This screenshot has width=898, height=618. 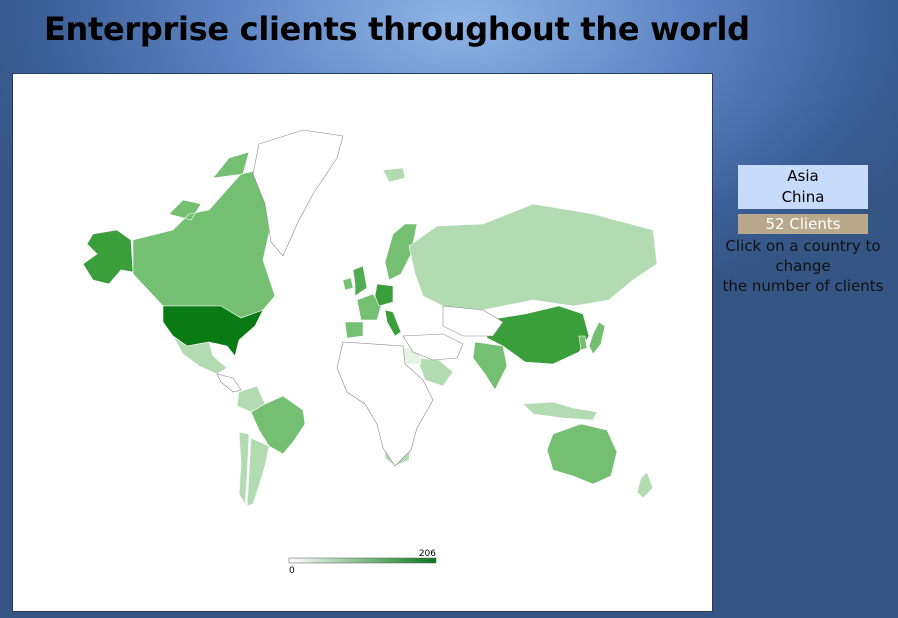 I want to click on instruction-line-3: the number of clients, so click(x=803, y=286).